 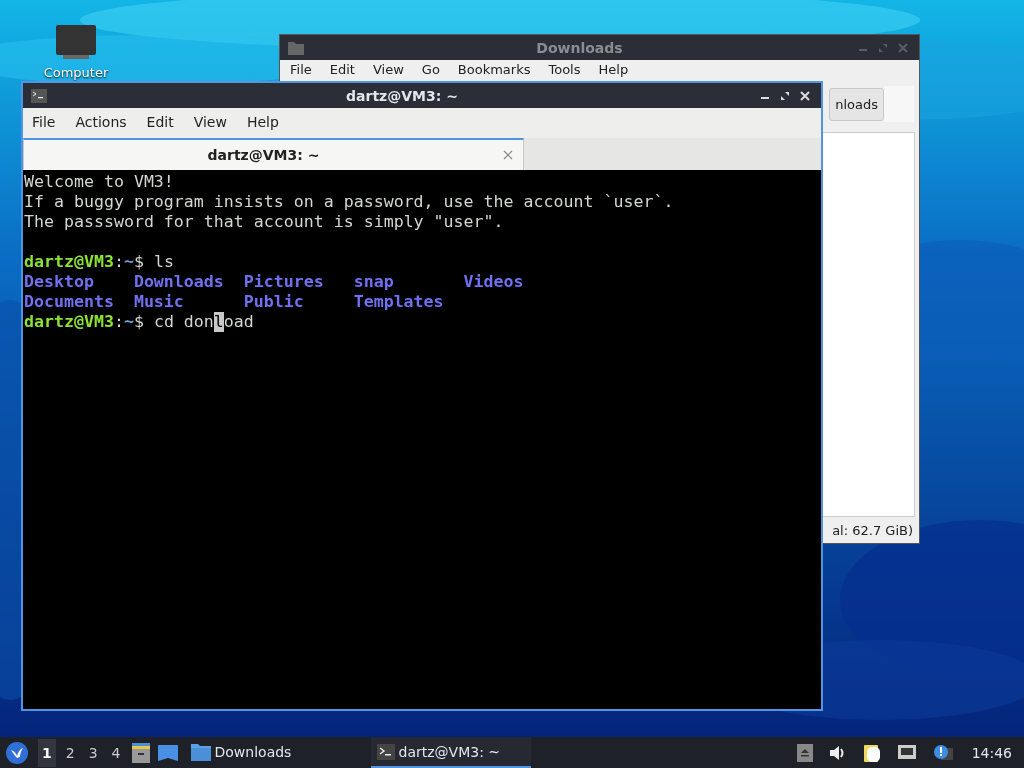 What do you see at coordinates (273, 154) in the screenshot?
I see `terminal-tab: dartz@VM3: ~` at bounding box center [273, 154].